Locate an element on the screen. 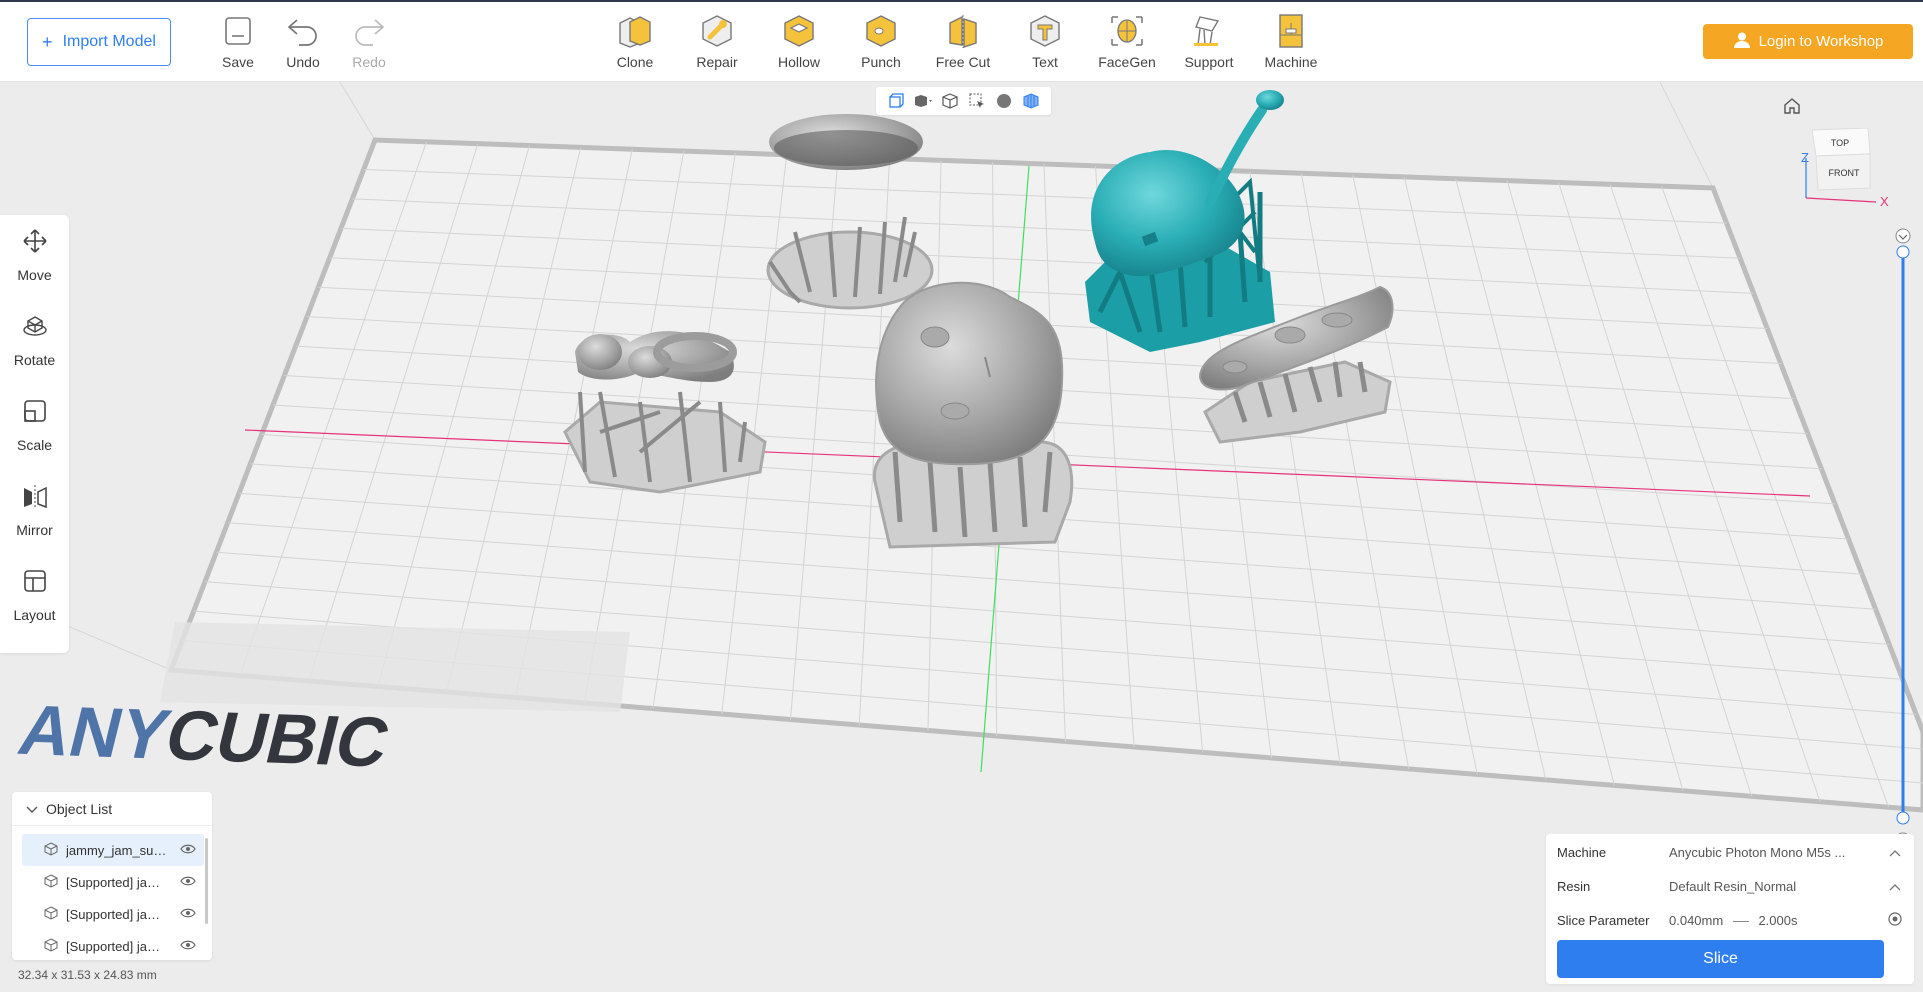 The height and width of the screenshot is (992, 1923). exposure-value: 2.000s is located at coordinates (1778, 920).